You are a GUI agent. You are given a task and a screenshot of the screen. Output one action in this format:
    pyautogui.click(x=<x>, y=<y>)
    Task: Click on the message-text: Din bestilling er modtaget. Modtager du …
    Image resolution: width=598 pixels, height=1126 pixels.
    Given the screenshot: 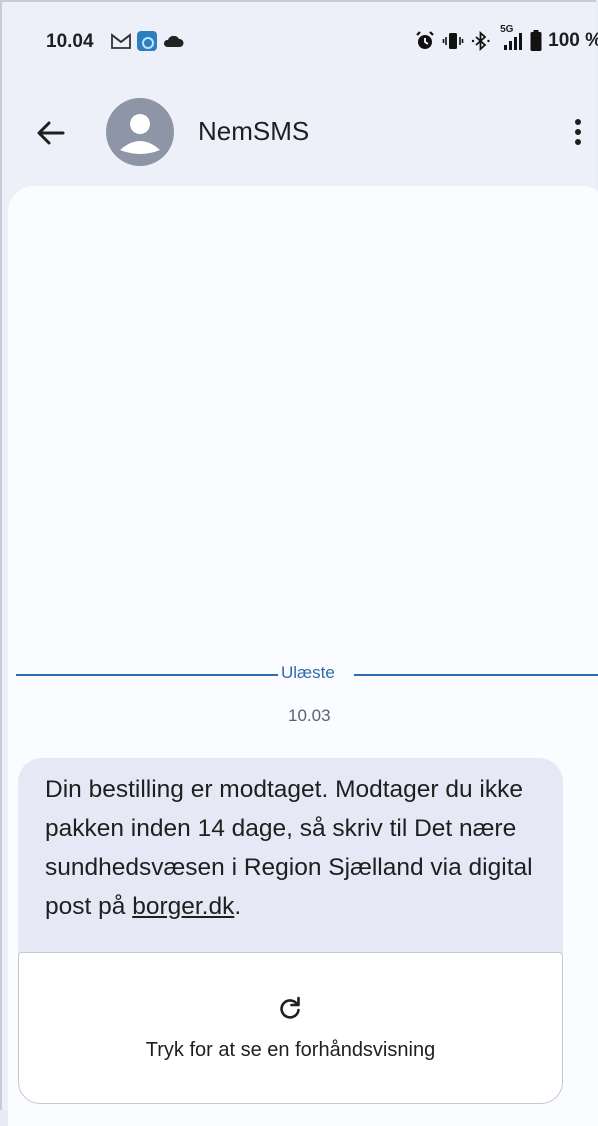 What is the action you would take?
    pyautogui.click(x=295, y=848)
    